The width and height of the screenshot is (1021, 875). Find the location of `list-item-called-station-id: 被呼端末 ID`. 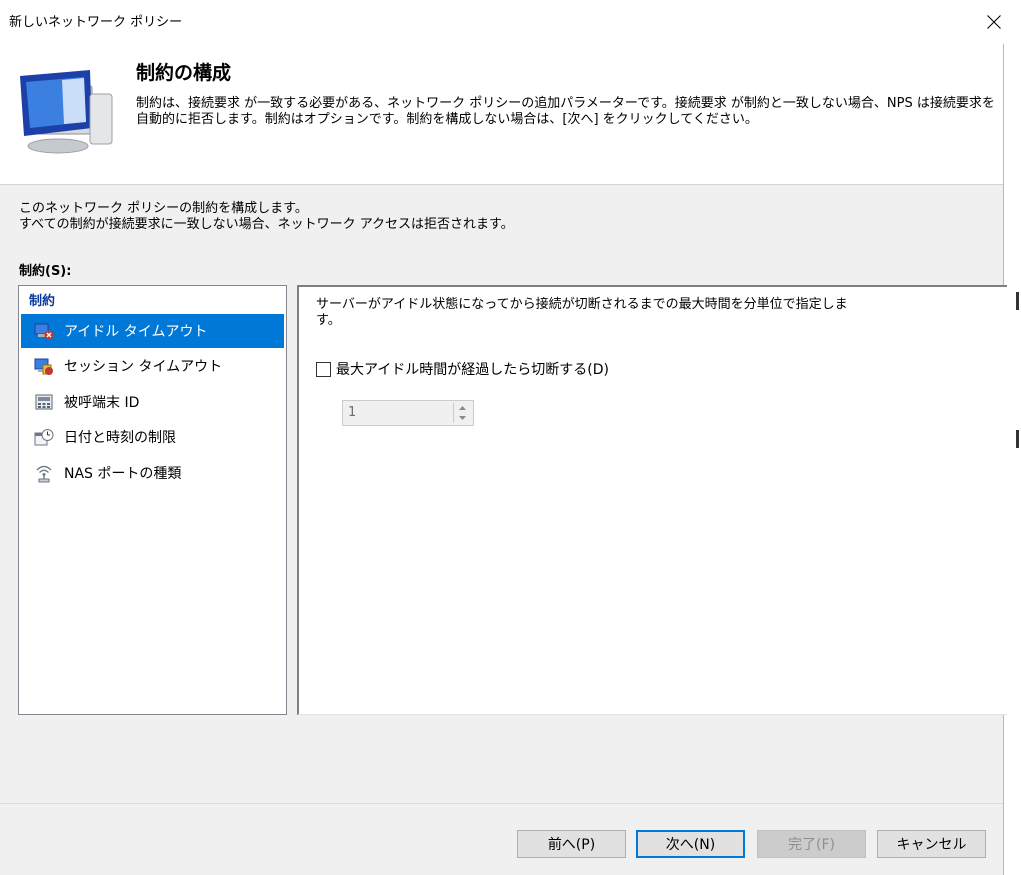

list-item-called-station-id: 被呼端末 ID is located at coordinates (152, 402).